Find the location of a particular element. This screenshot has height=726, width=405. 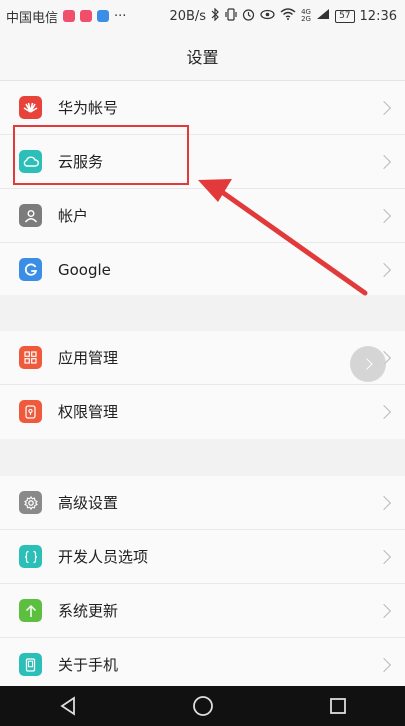

battery-icon: 57 is located at coordinates (345, 16).